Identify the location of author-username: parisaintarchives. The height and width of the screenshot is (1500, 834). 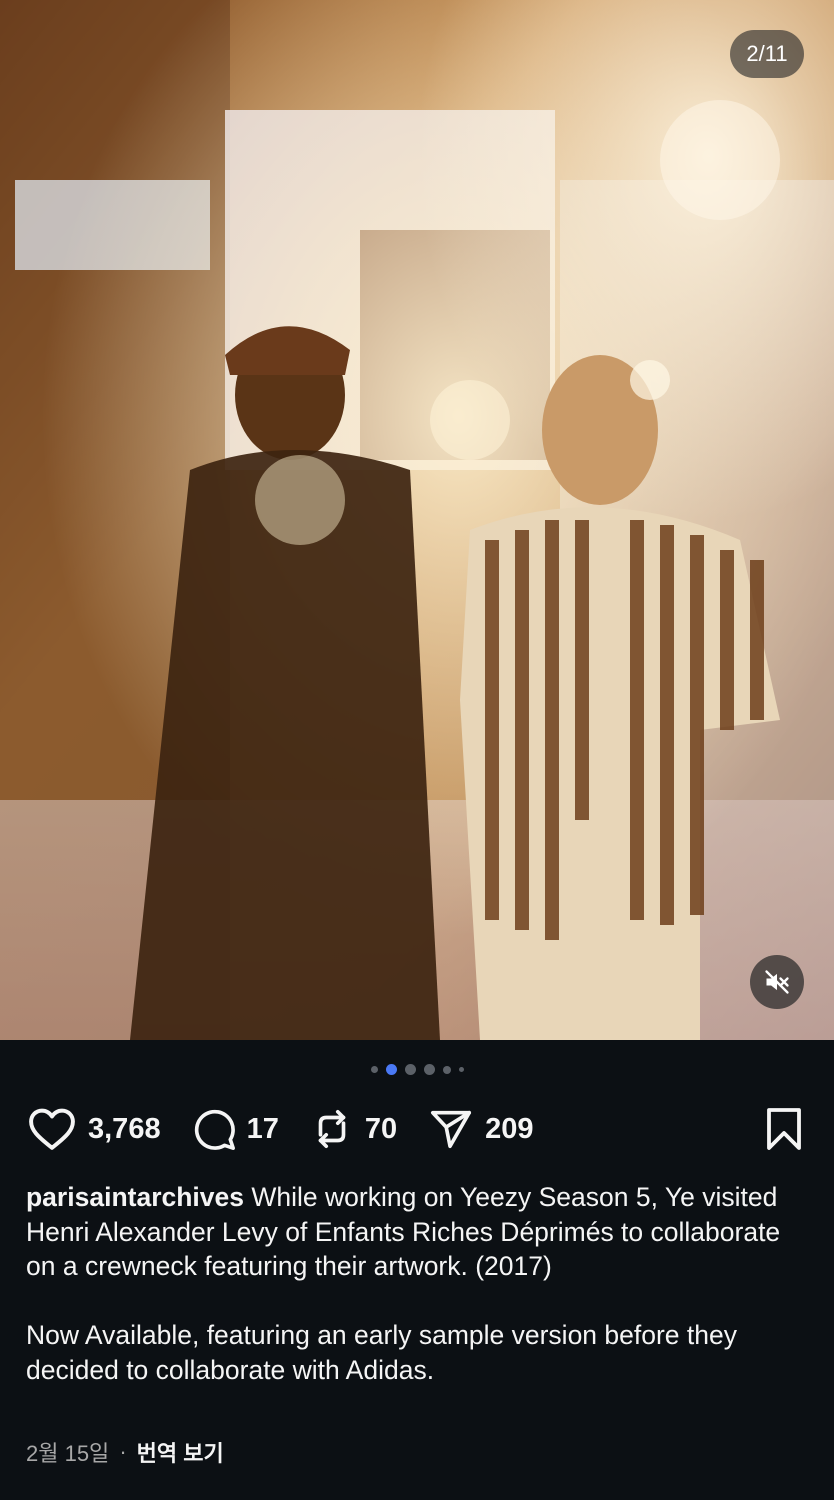
(135, 1197).